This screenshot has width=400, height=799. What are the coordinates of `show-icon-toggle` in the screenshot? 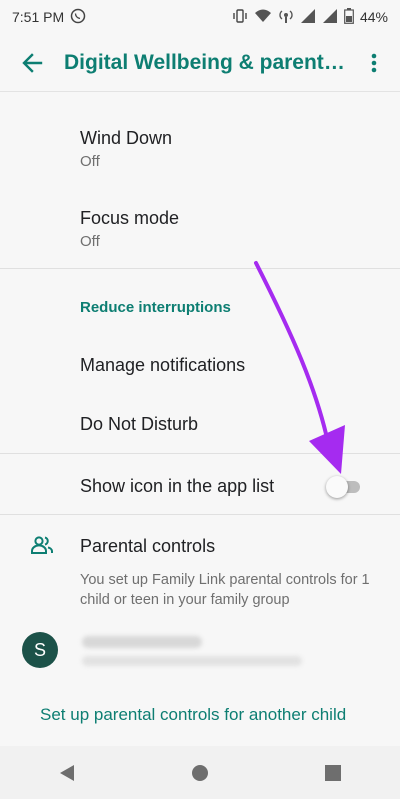 It's located at (344, 487).